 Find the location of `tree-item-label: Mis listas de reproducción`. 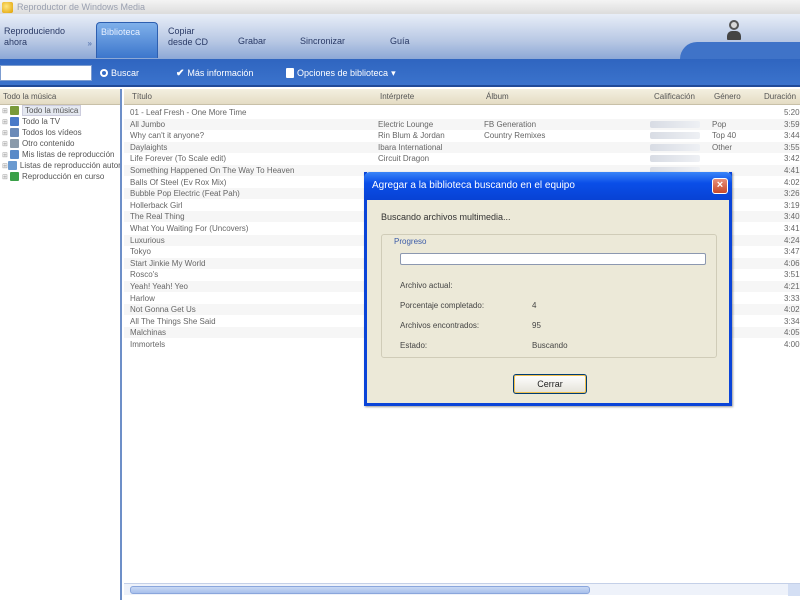

tree-item-label: Mis listas de reproducción is located at coordinates (68, 154).